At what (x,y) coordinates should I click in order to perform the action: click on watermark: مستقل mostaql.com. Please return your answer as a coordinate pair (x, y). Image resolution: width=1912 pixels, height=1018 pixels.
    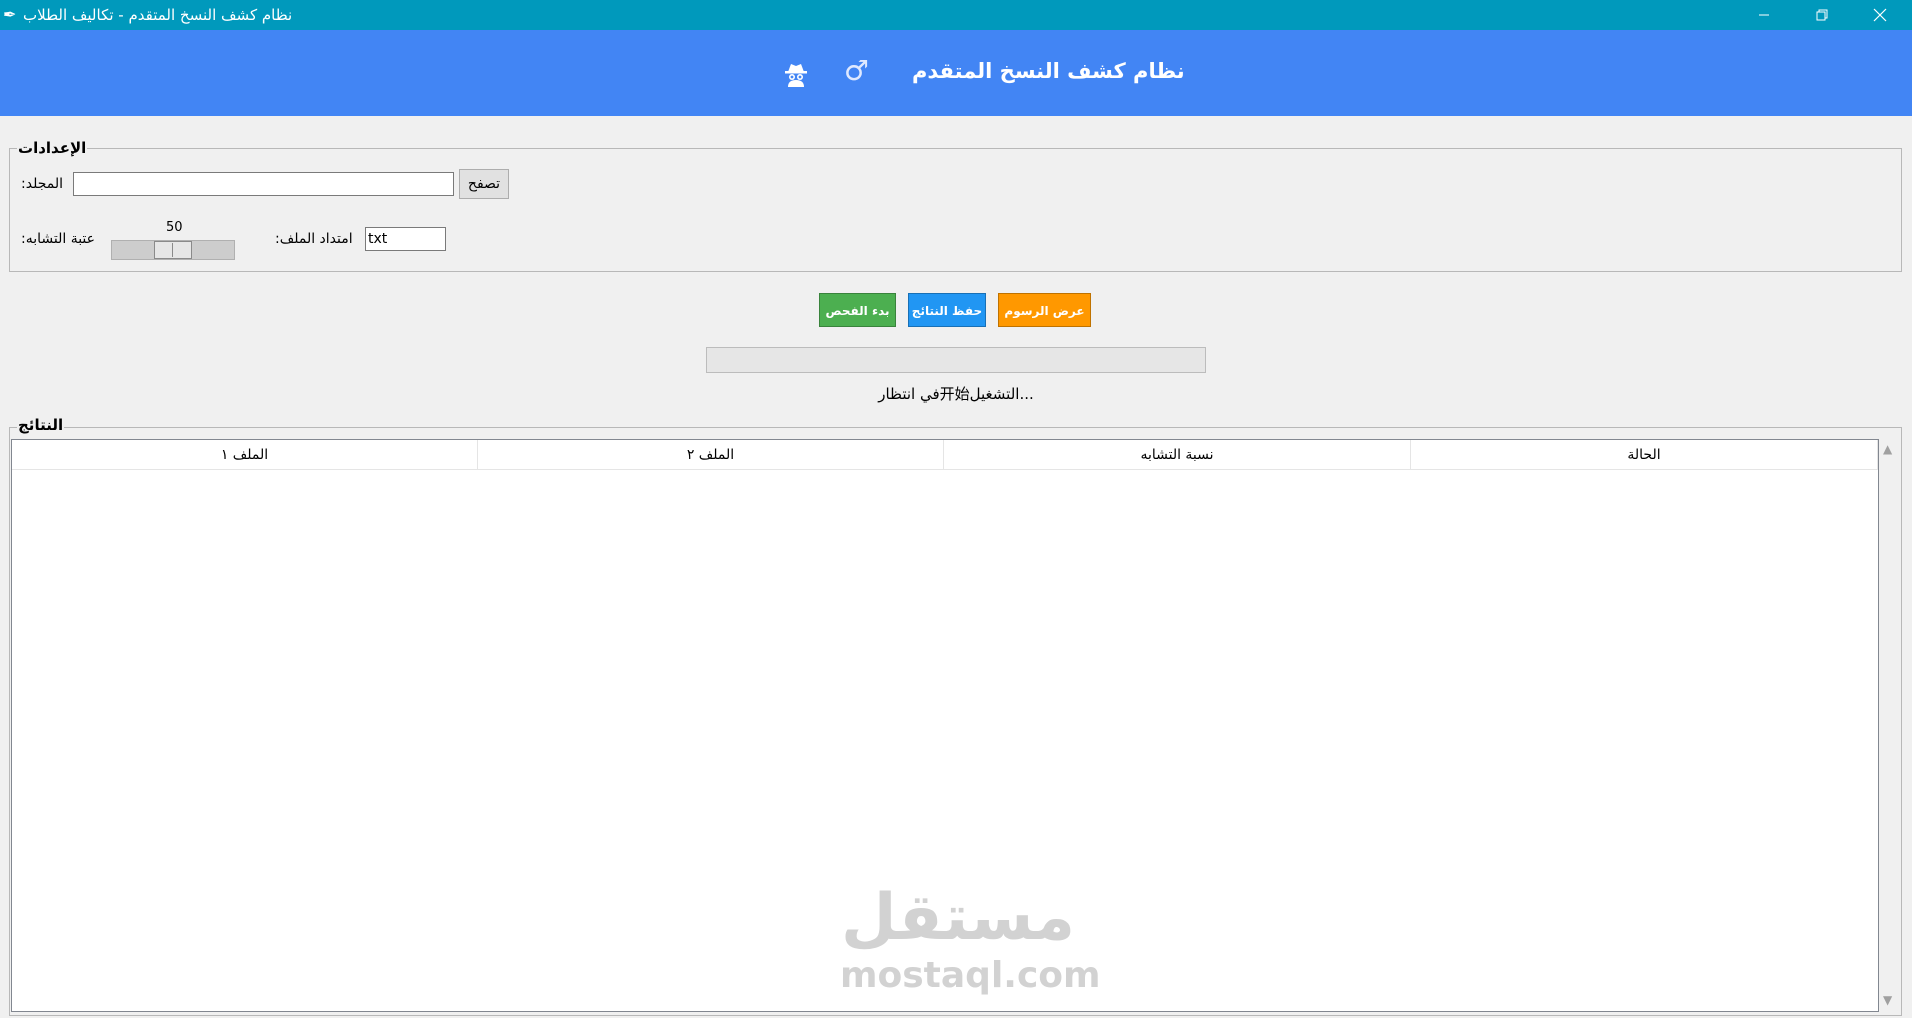
    Looking at the image, I should click on (970, 938).